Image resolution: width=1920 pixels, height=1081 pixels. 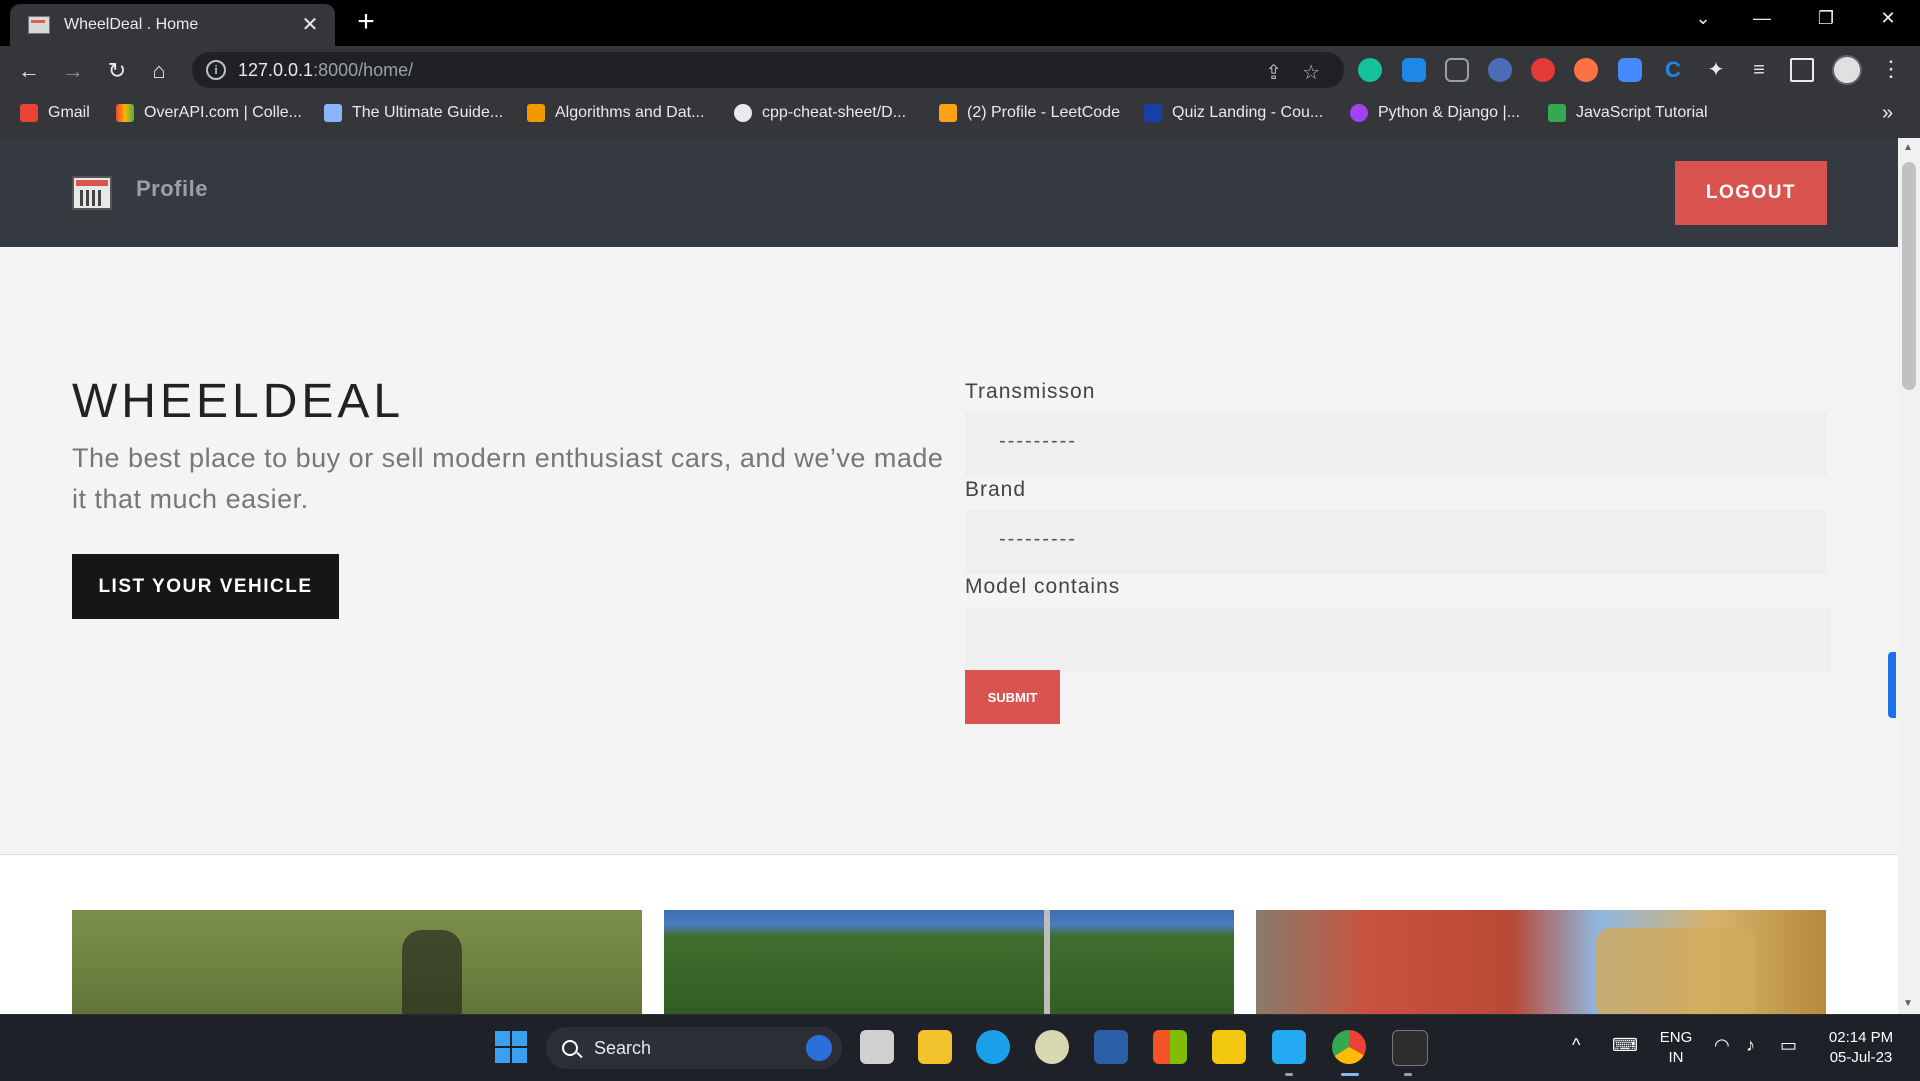 I want to click on power-bi-icon, so click(x=1229, y=1047).